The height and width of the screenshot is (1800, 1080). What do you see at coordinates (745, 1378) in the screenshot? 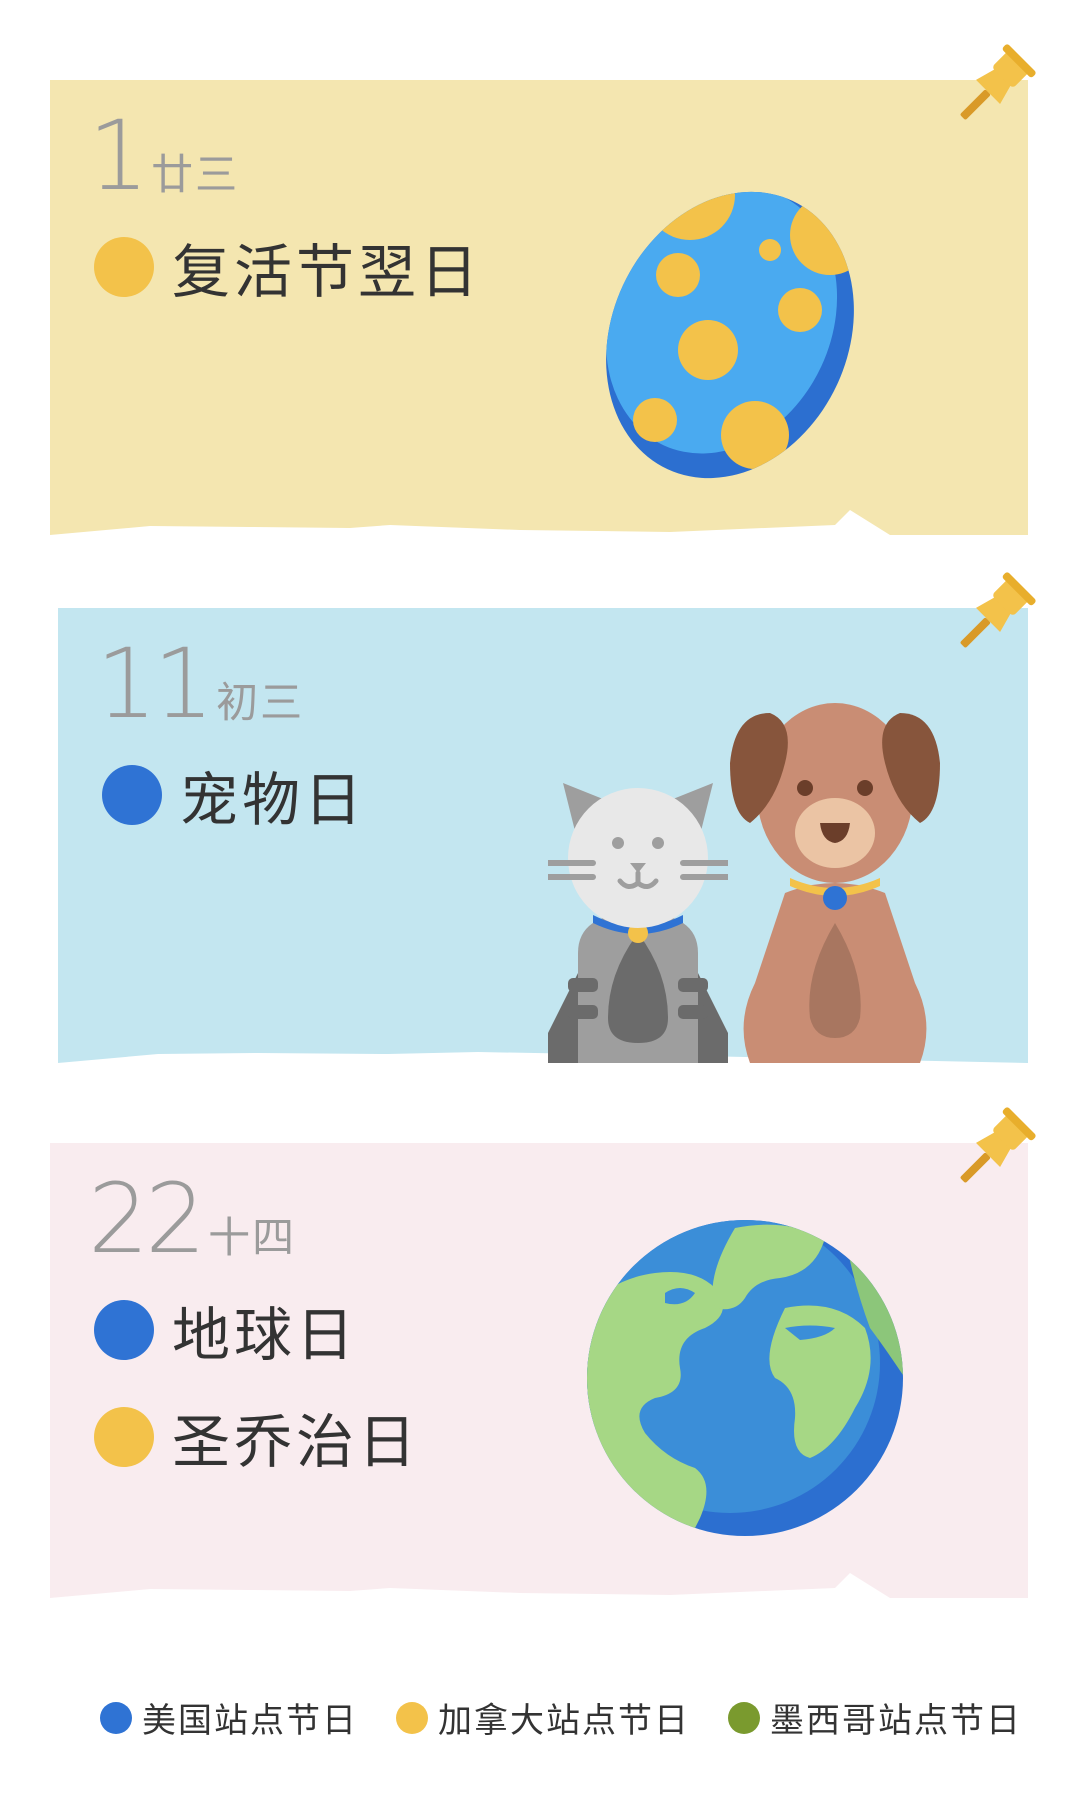
I see `earth-globe-icon` at bounding box center [745, 1378].